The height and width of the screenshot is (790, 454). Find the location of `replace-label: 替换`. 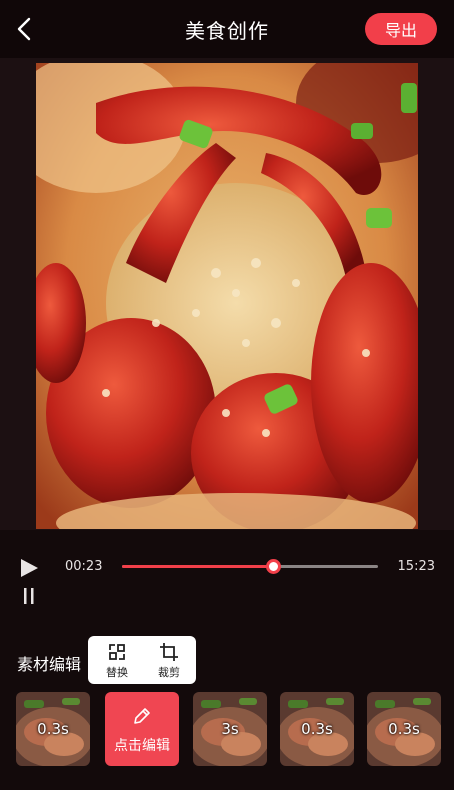

replace-label: 替换 is located at coordinates (117, 672).